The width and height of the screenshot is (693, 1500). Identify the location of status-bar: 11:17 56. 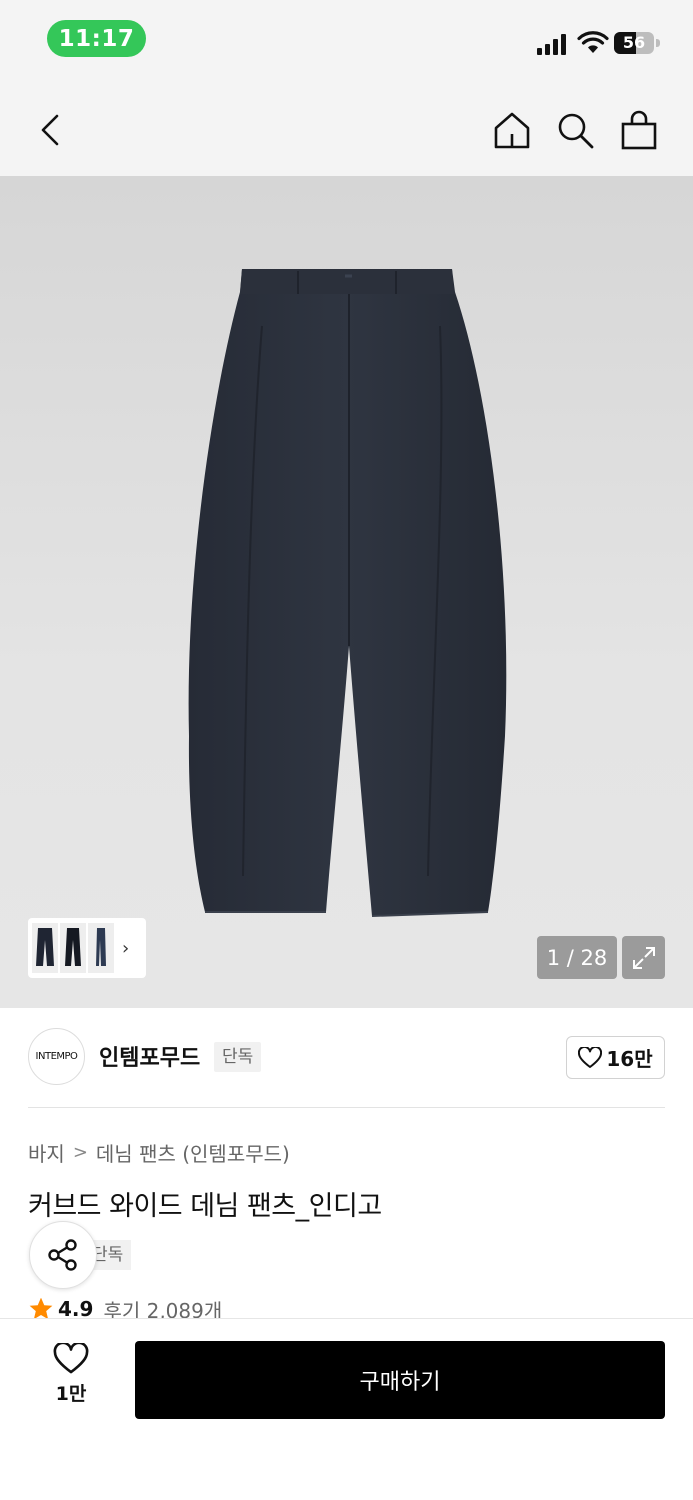
(346, 40).